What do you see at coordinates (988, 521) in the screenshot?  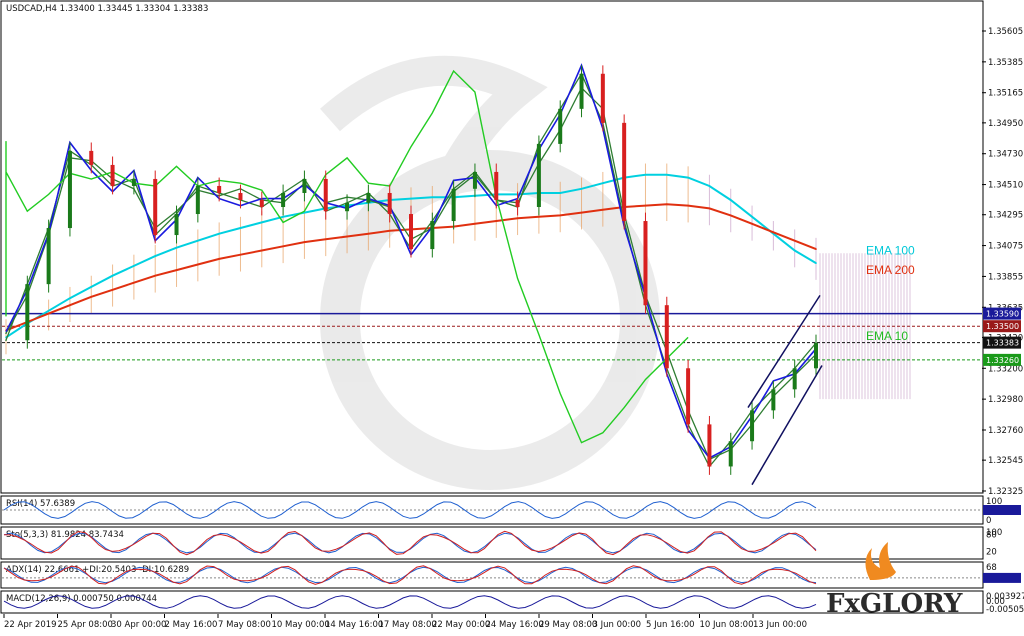 I see `indicator-tick-label: 0` at bounding box center [988, 521].